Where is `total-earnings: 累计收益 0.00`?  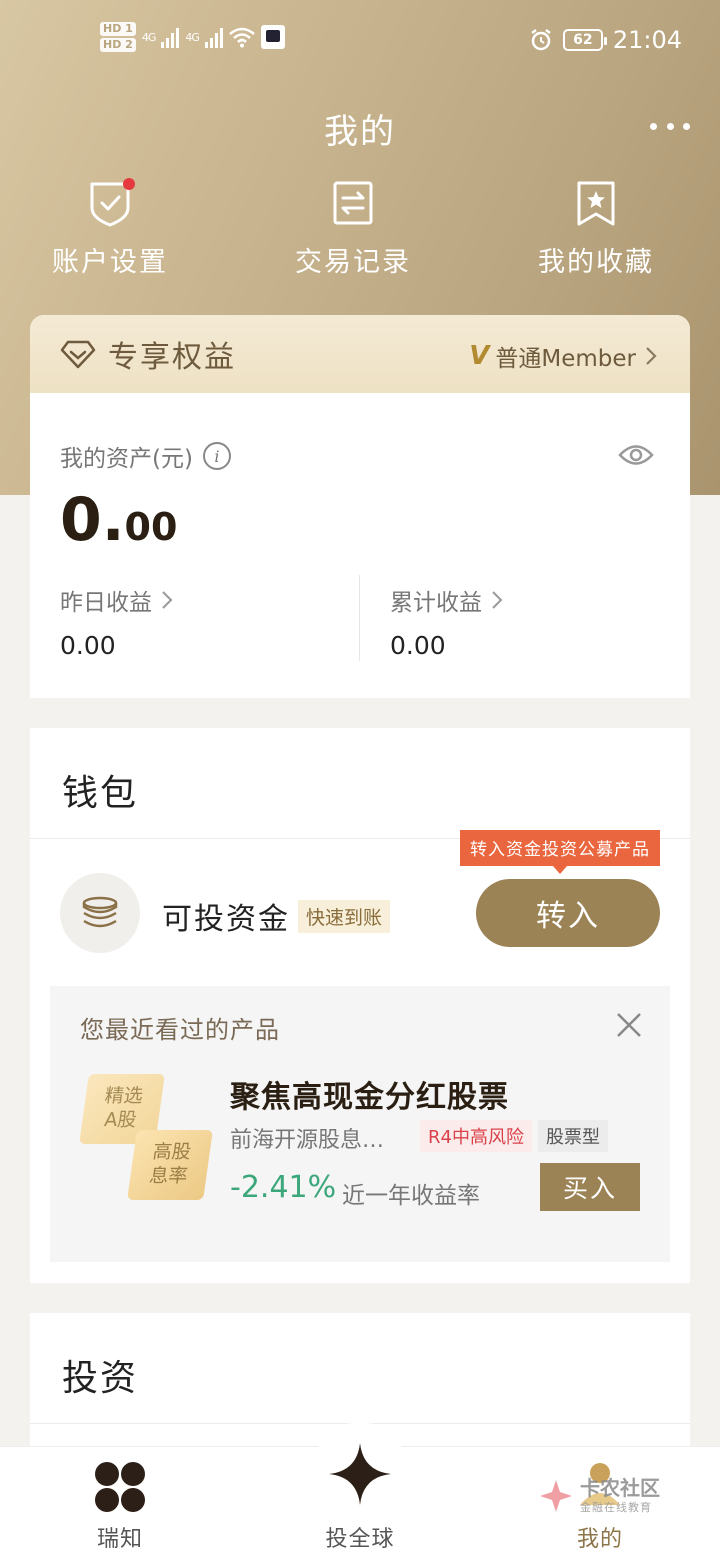 total-earnings: 累计收益 0.00 is located at coordinates (447, 621).